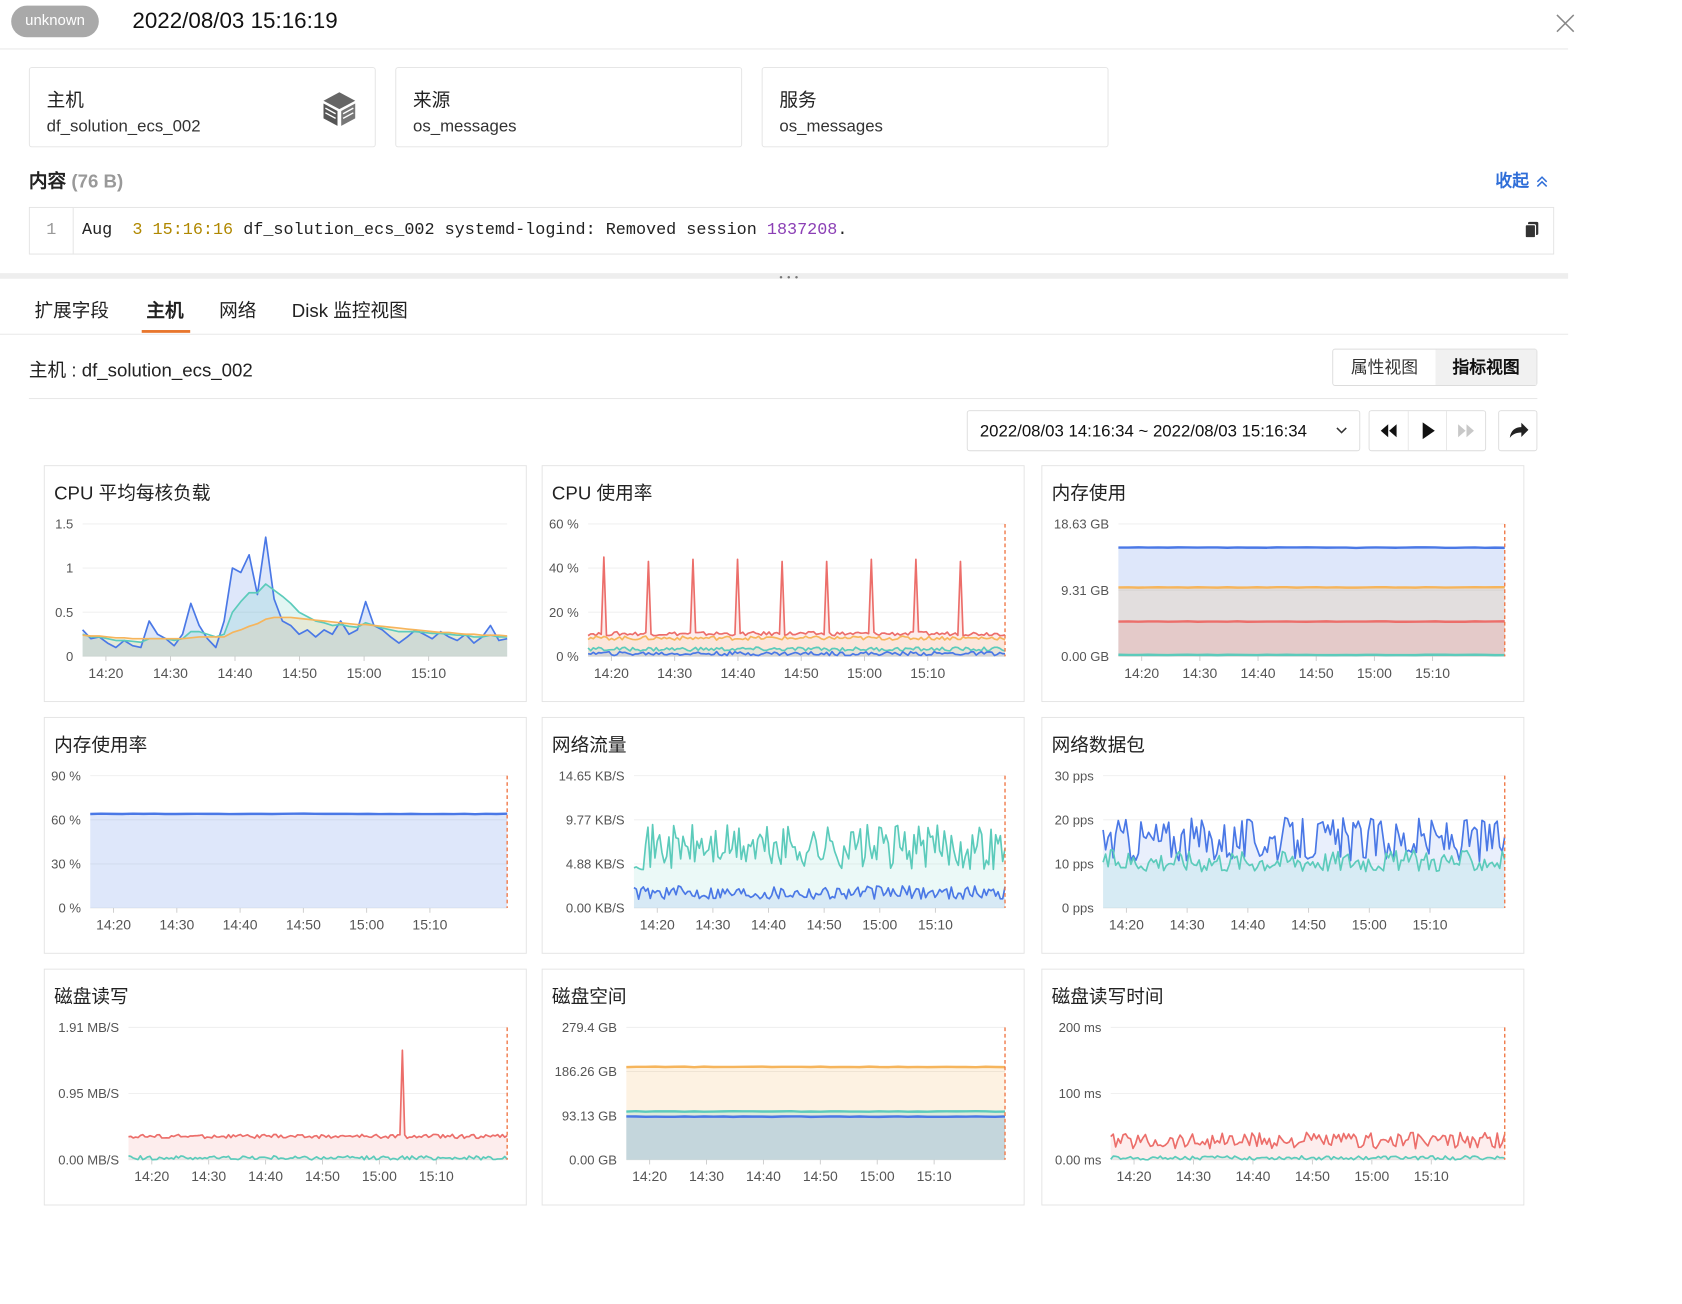  Describe the element at coordinates (1085, 656) in the screenshot. I see `y-tick-label: 0.00 GB` at that location.